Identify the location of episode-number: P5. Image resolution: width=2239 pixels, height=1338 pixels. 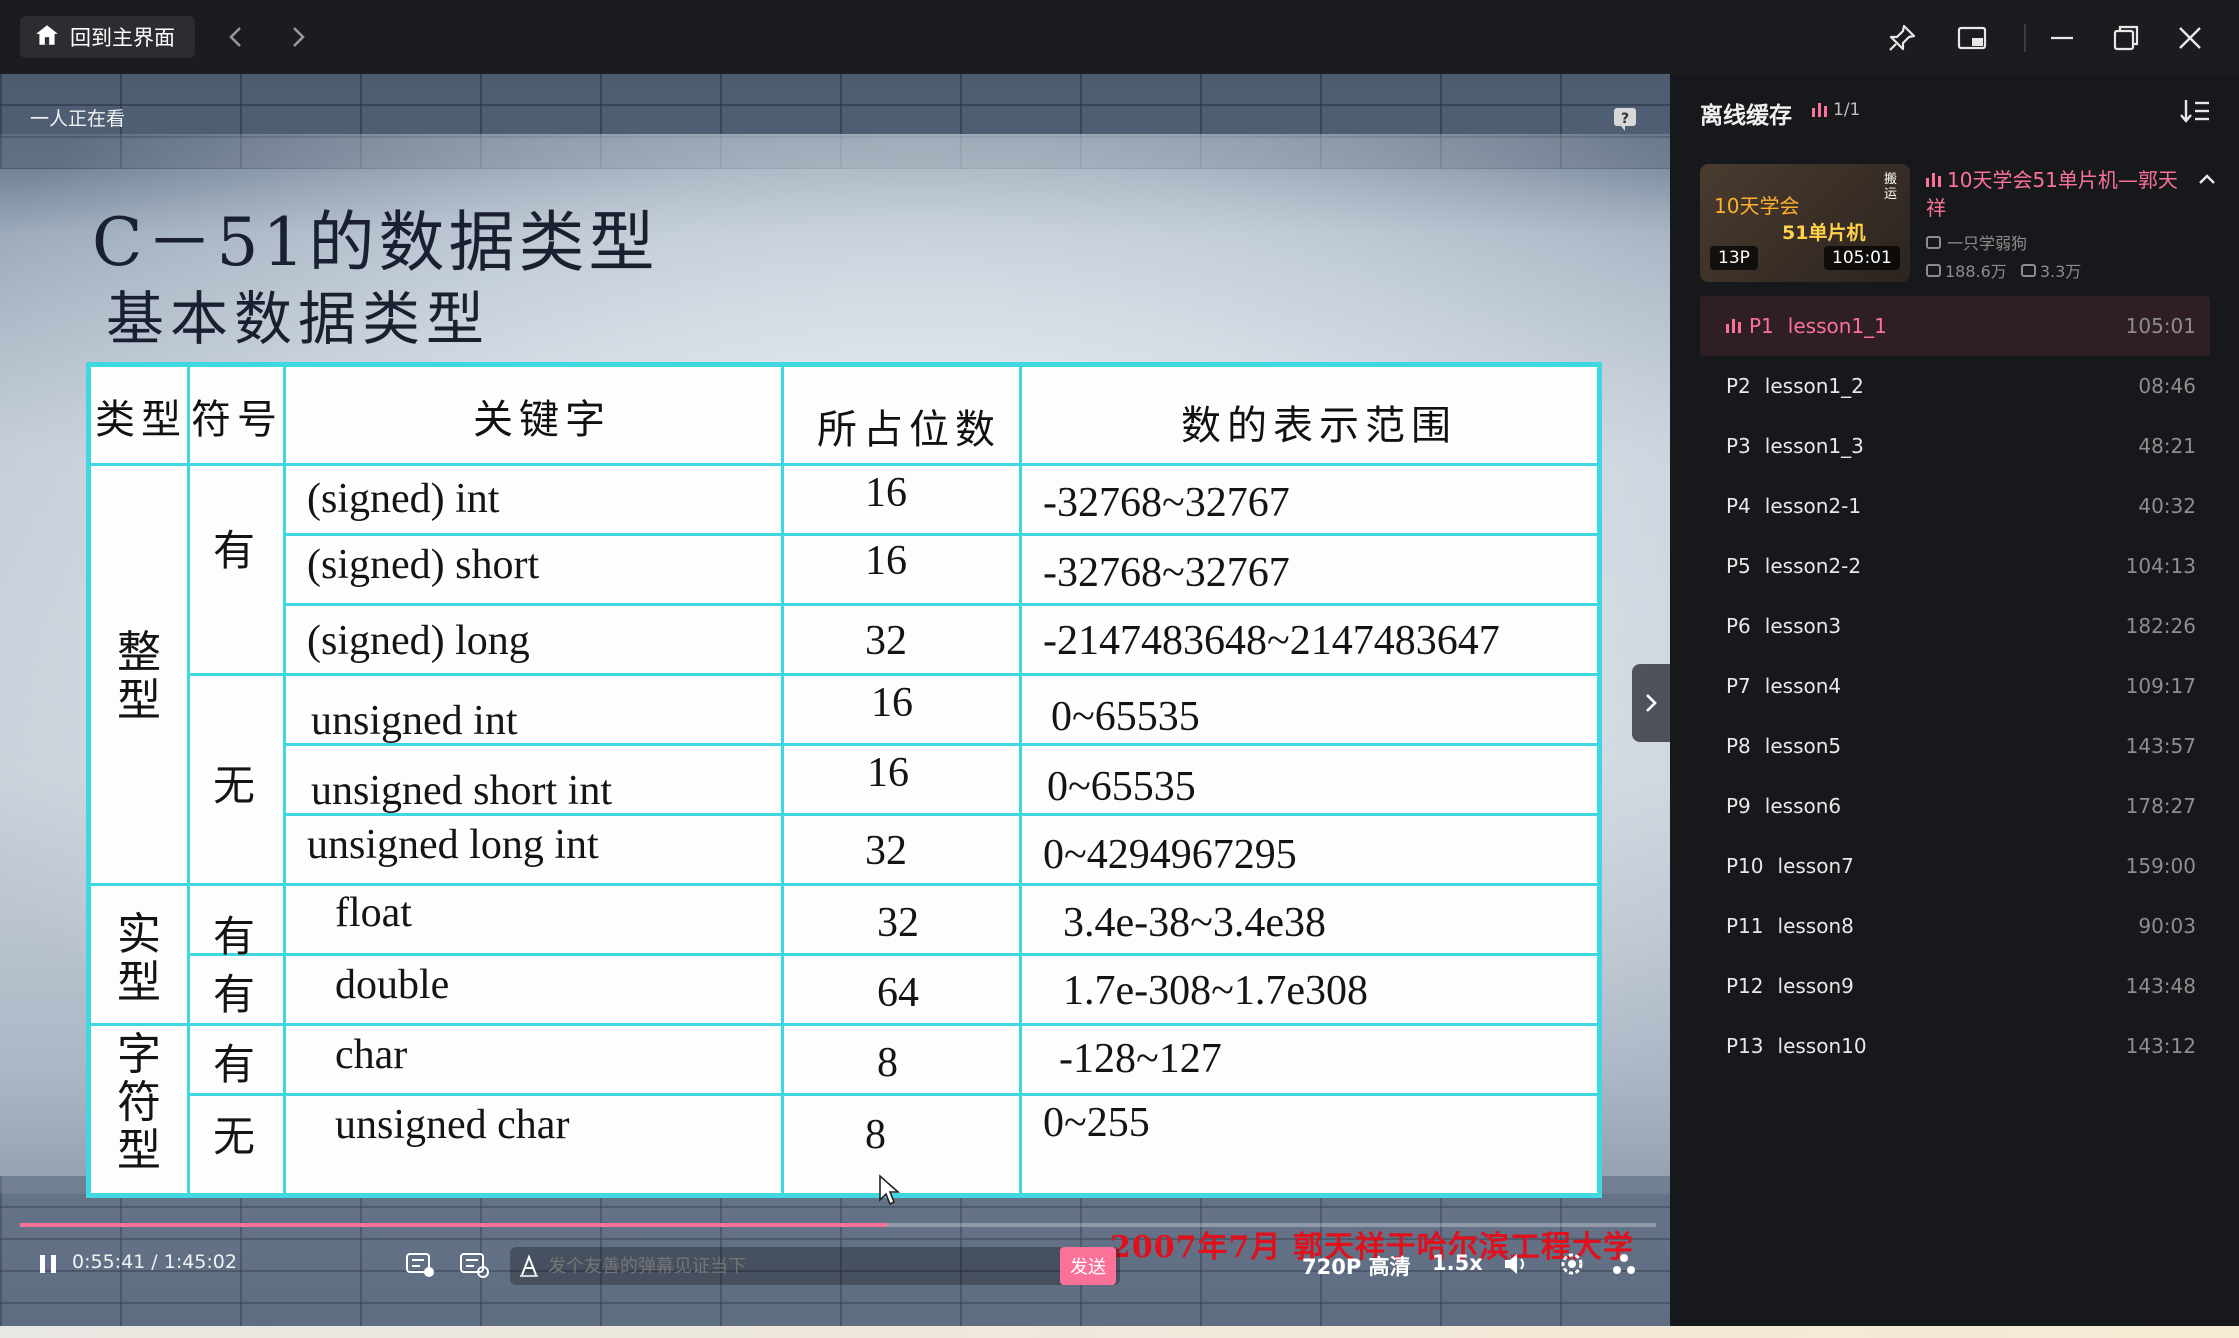
(1738, 566).